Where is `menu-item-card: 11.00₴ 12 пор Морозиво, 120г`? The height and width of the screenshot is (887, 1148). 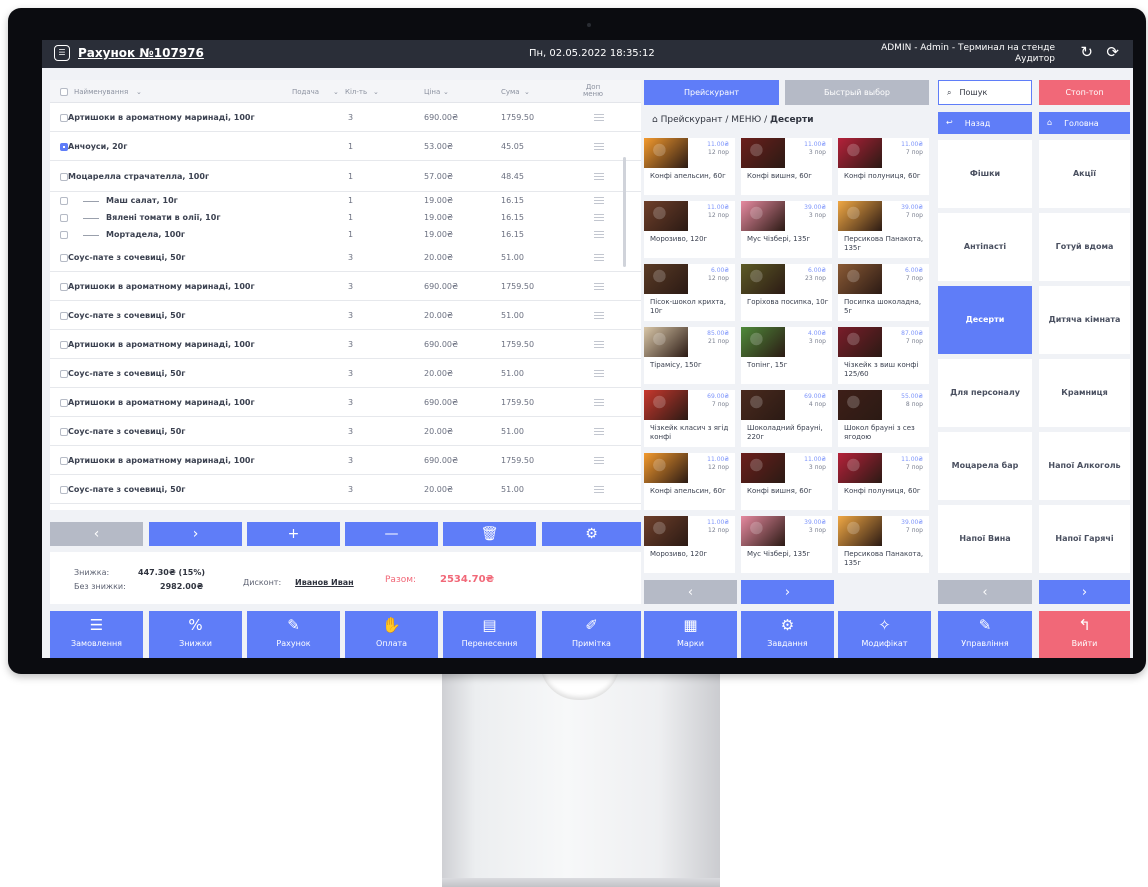
menu-item-card: 11.00₴ 12 пор Морозиво, 120г is located at coordinates (689, 229).